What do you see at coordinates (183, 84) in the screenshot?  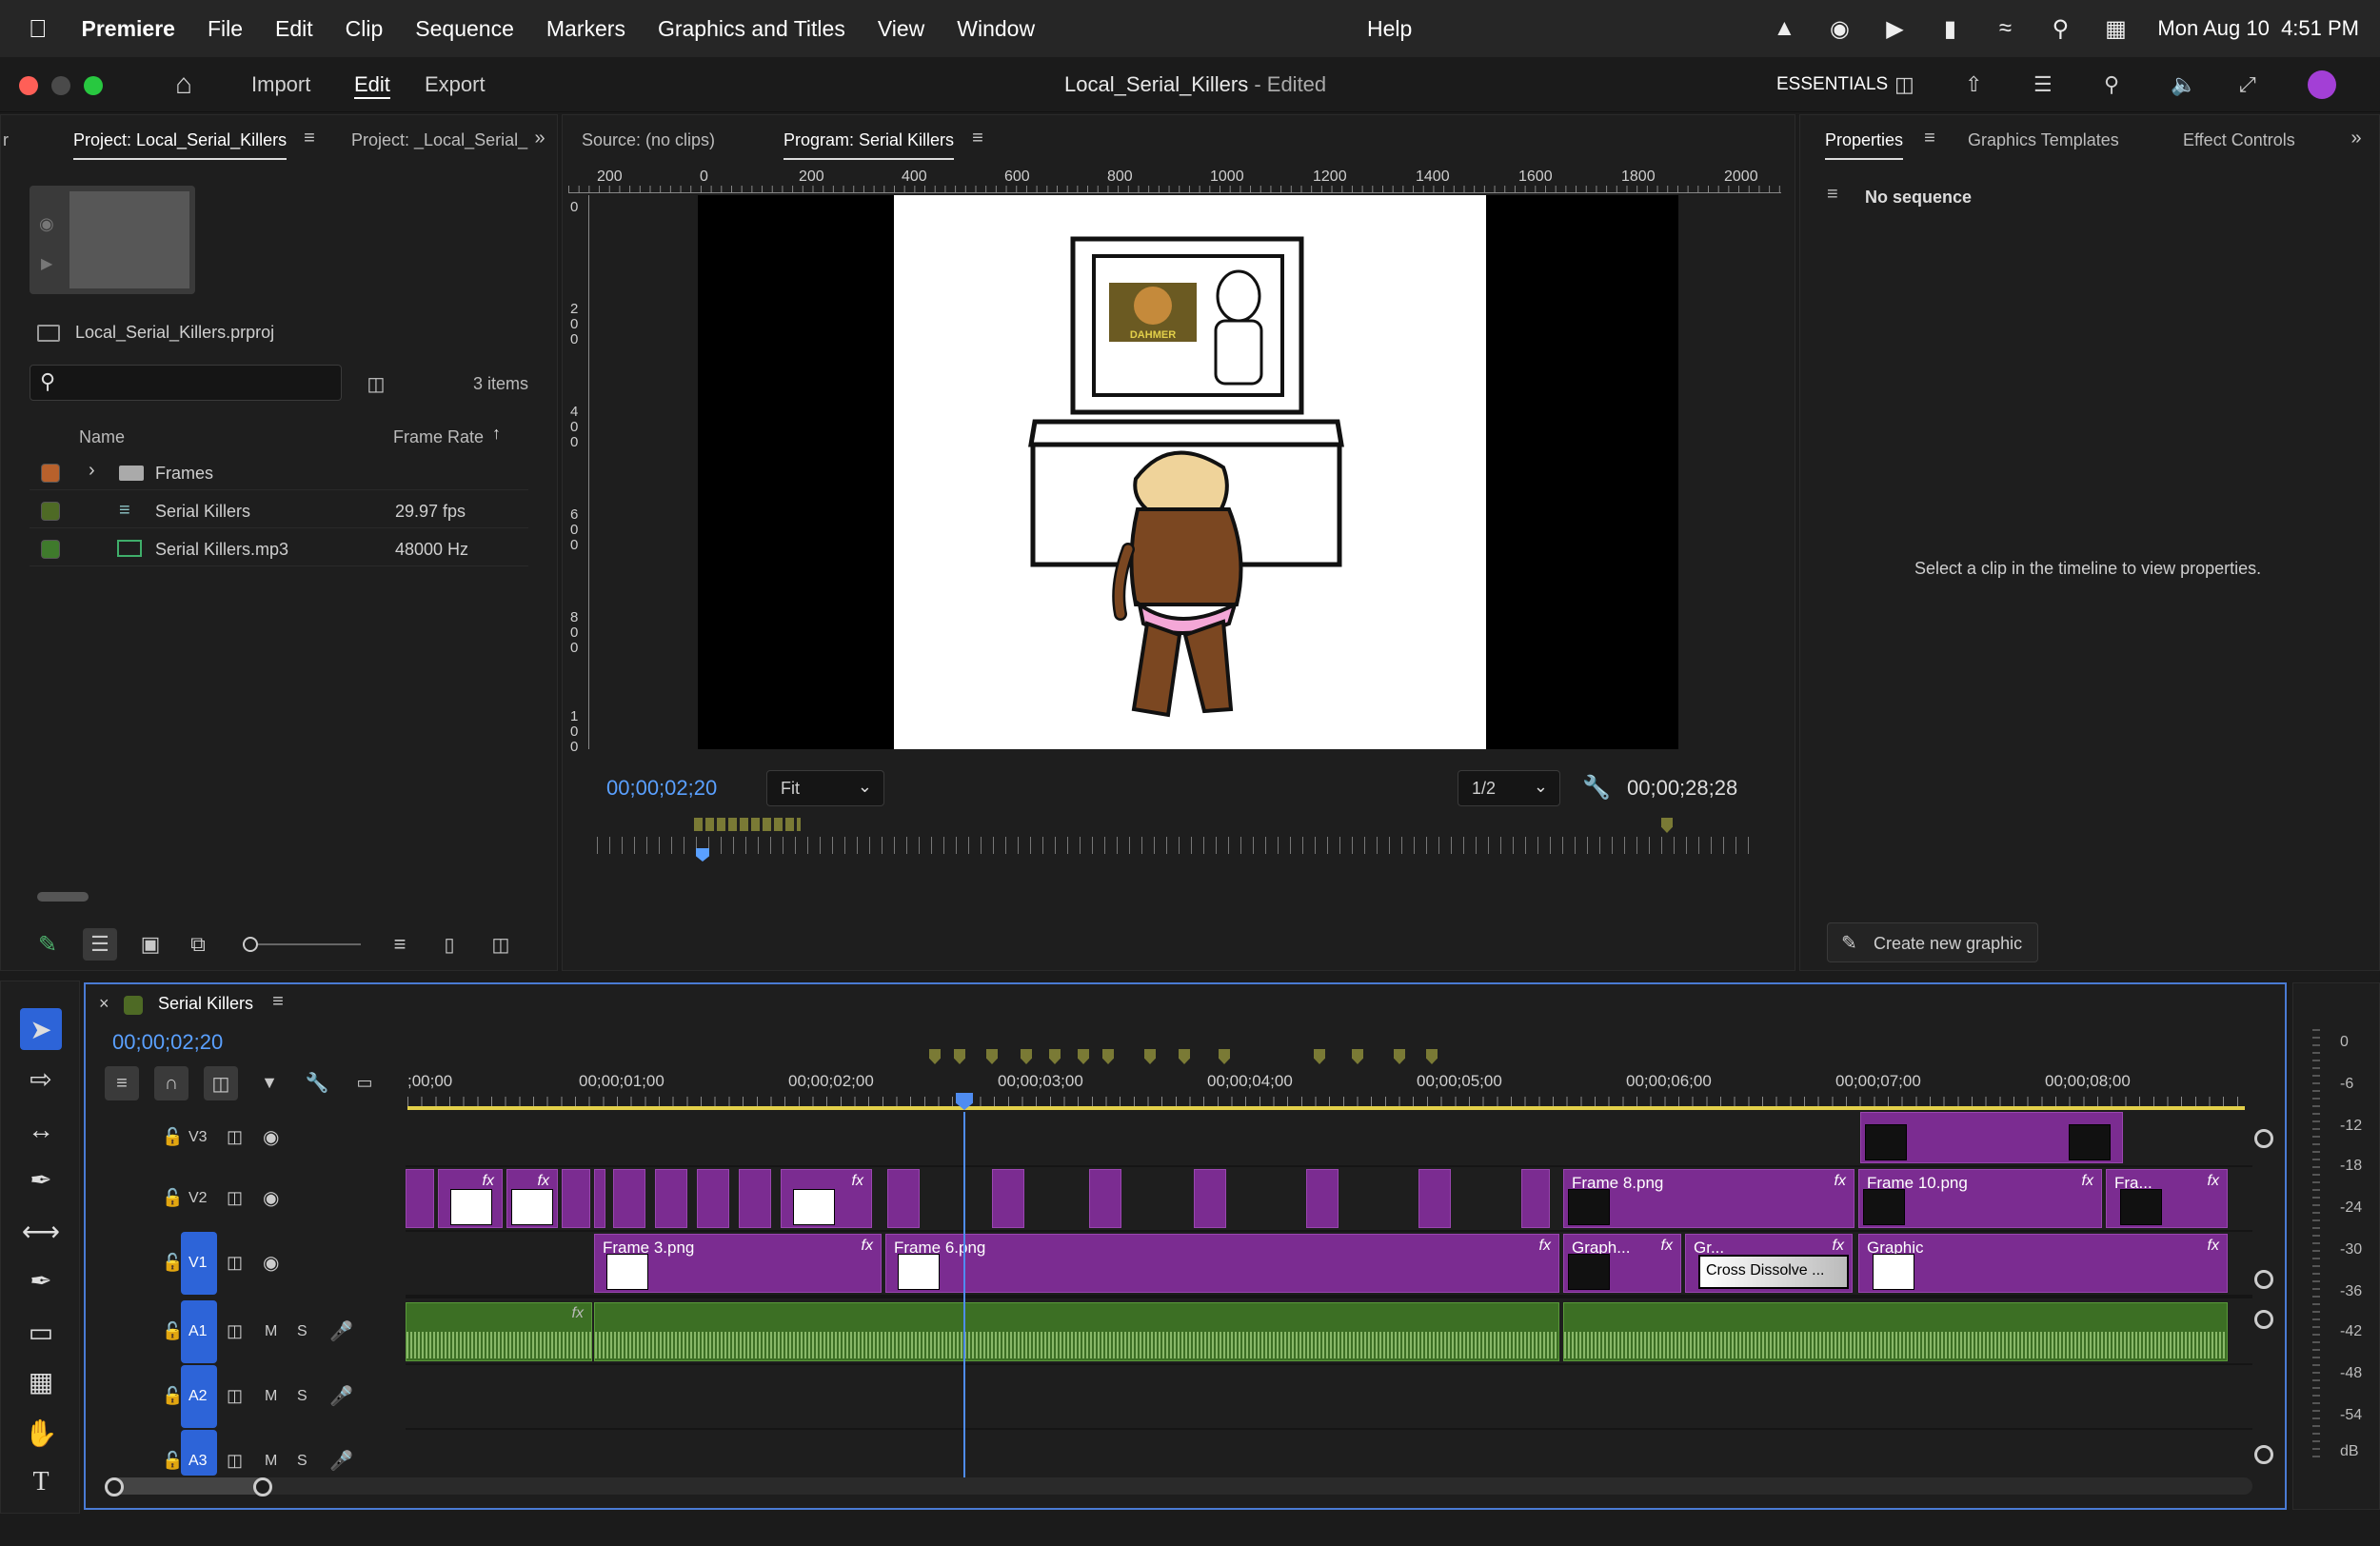 I see `home-icon: ⌂` at bounding box center [183, 84].